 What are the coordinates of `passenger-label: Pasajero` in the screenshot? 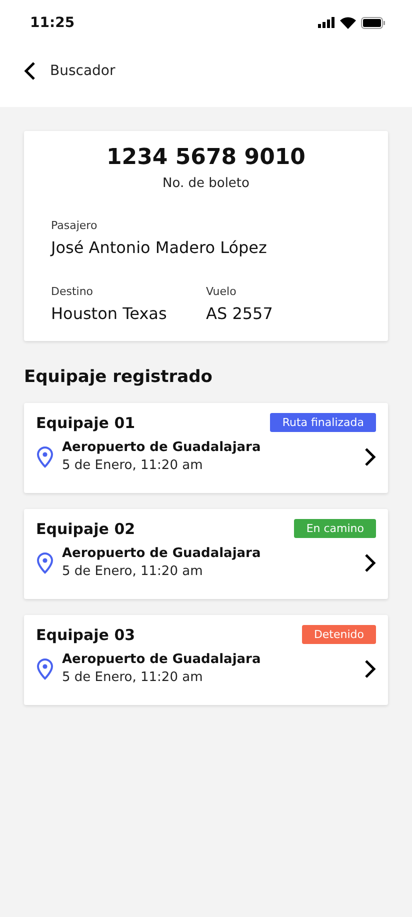 It's located at (74, 225).